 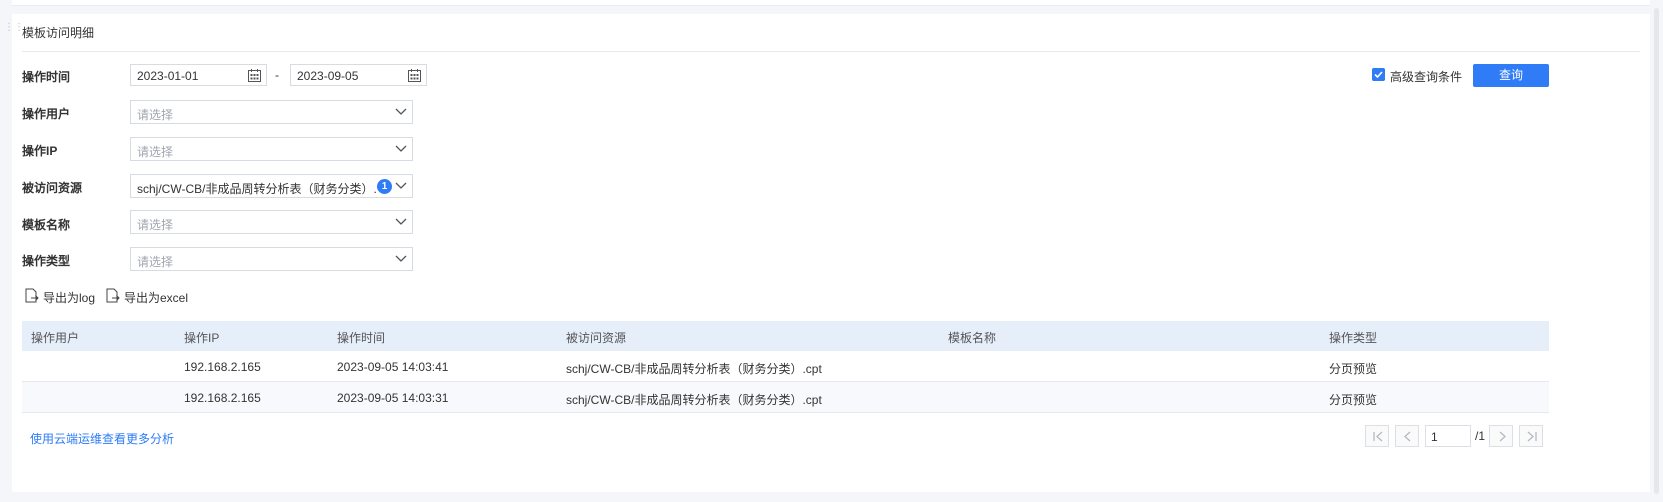 What do you see at coordinates (328, 76) in the screenshot?
I see `date-to-value: 2023-09-05` at bounding box center [328, 76].